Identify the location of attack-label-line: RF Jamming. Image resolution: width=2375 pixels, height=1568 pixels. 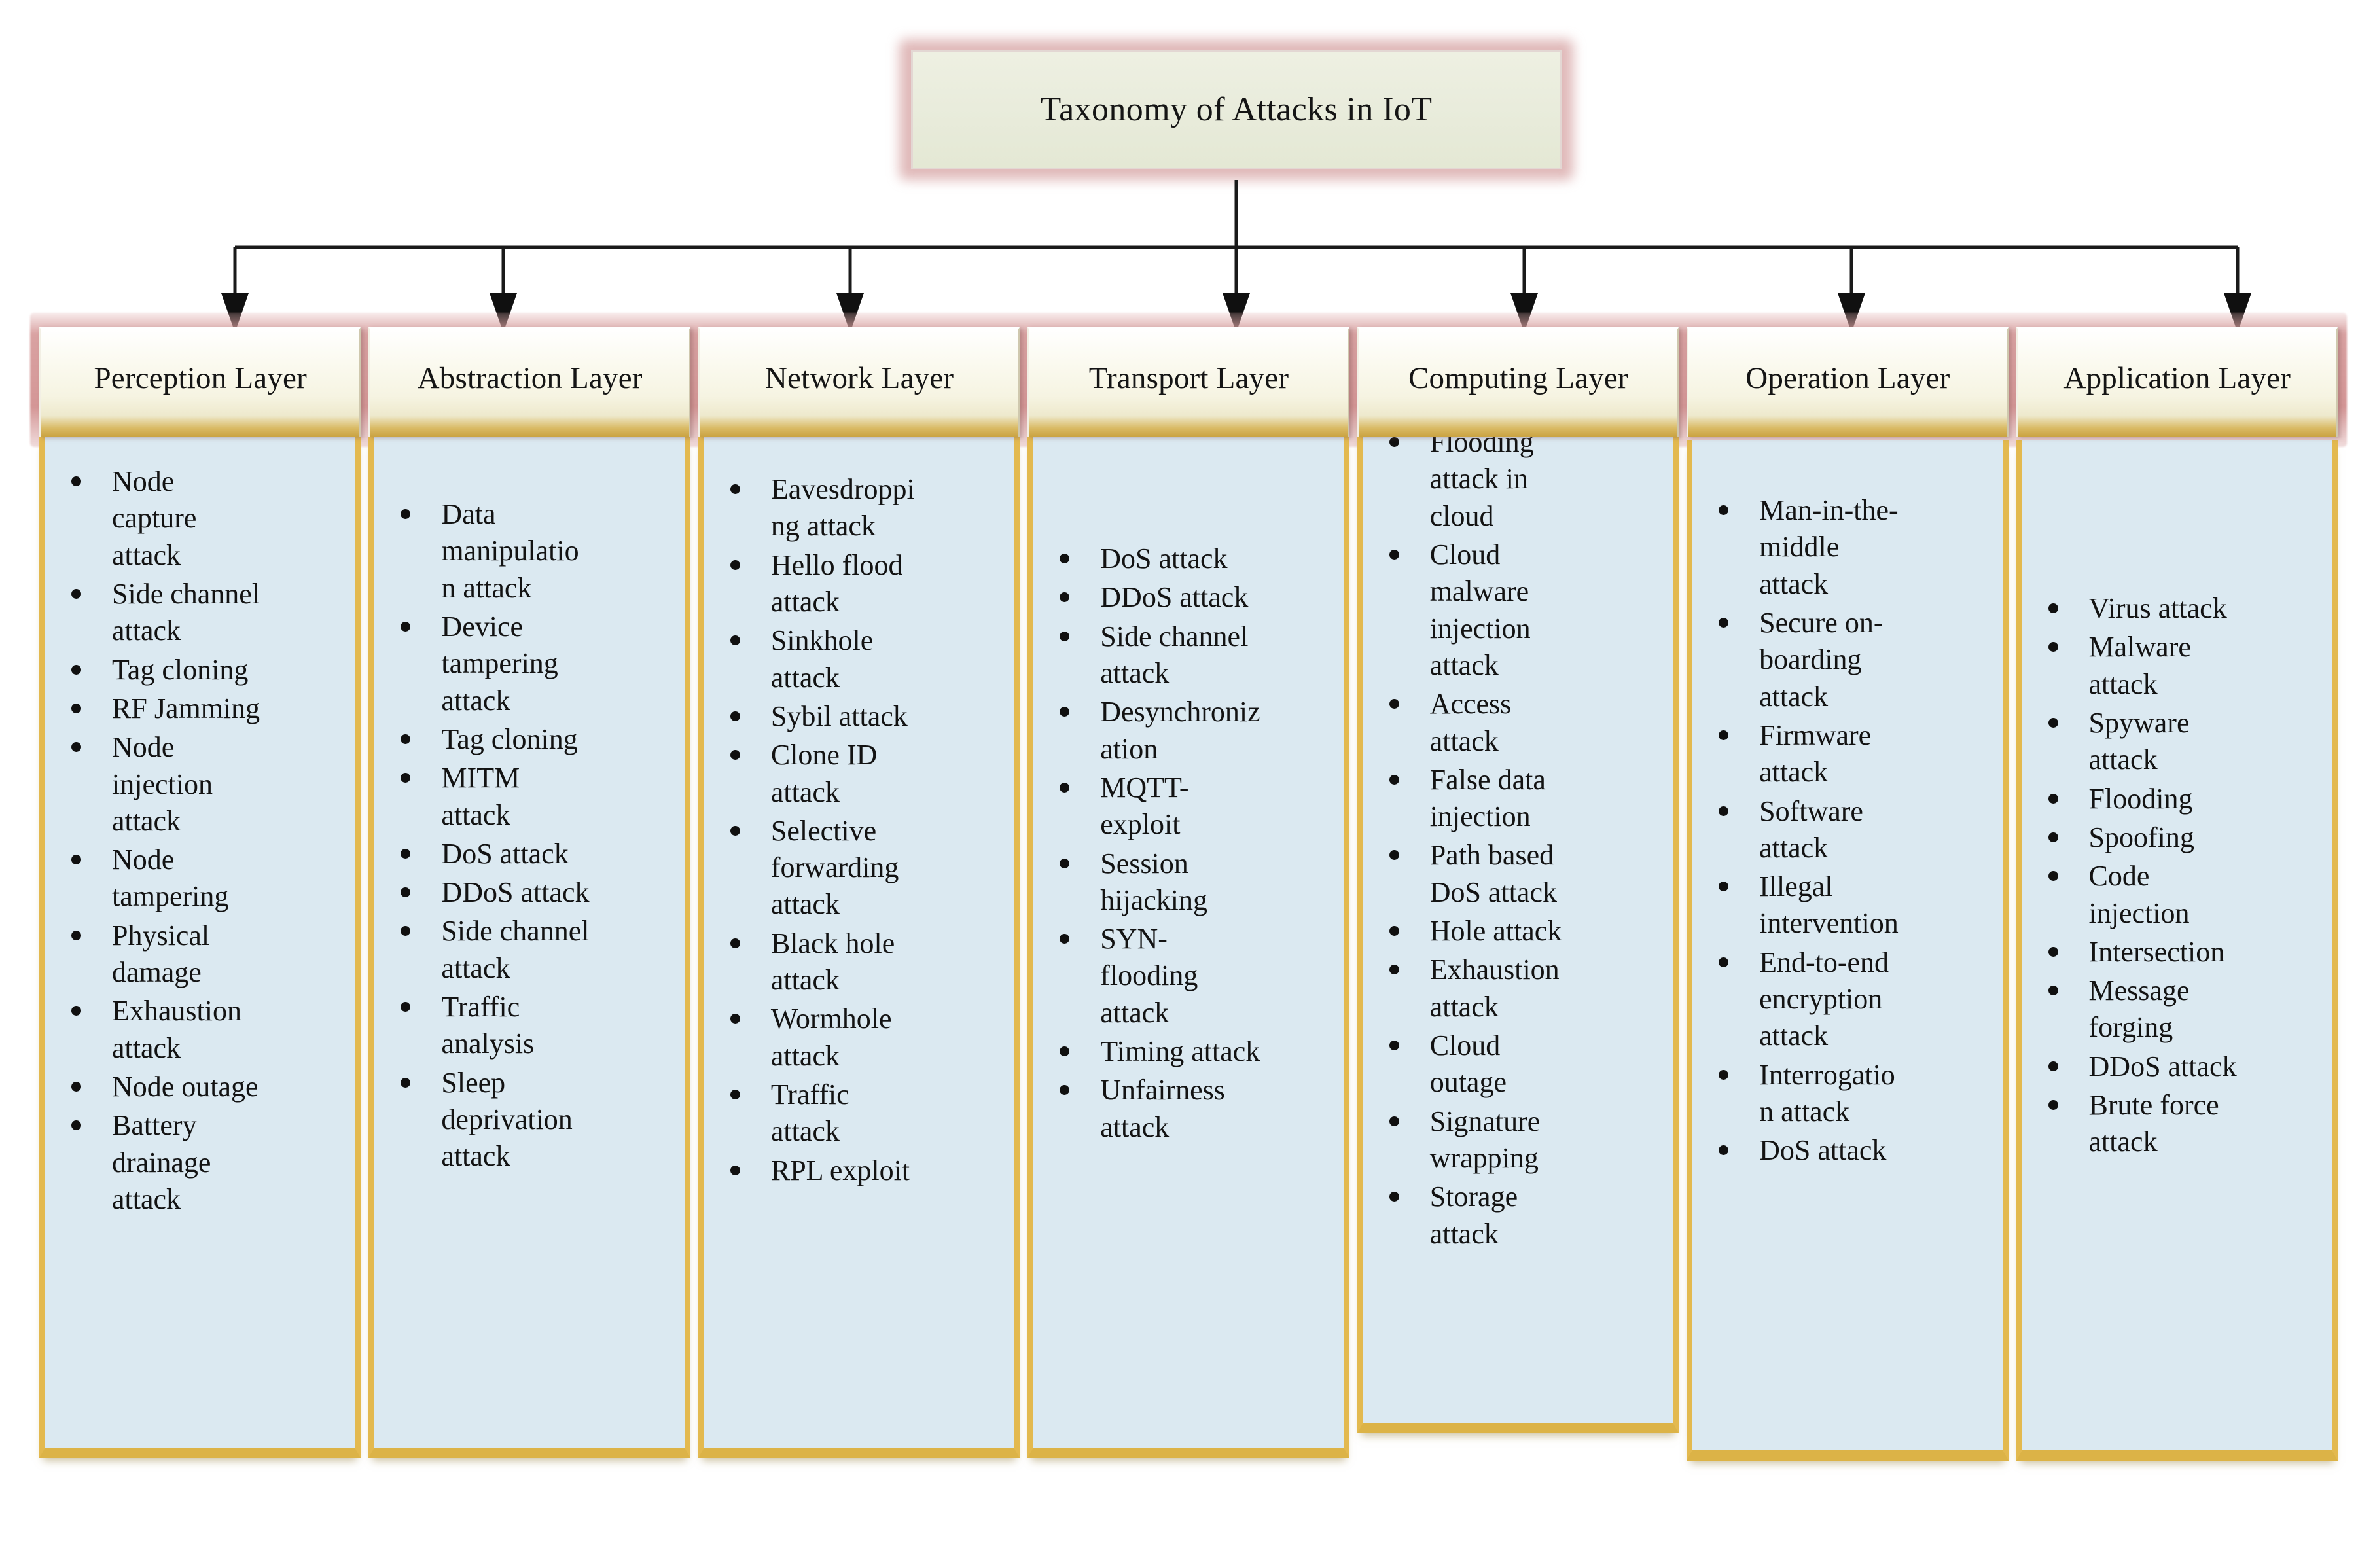
(186, 708).